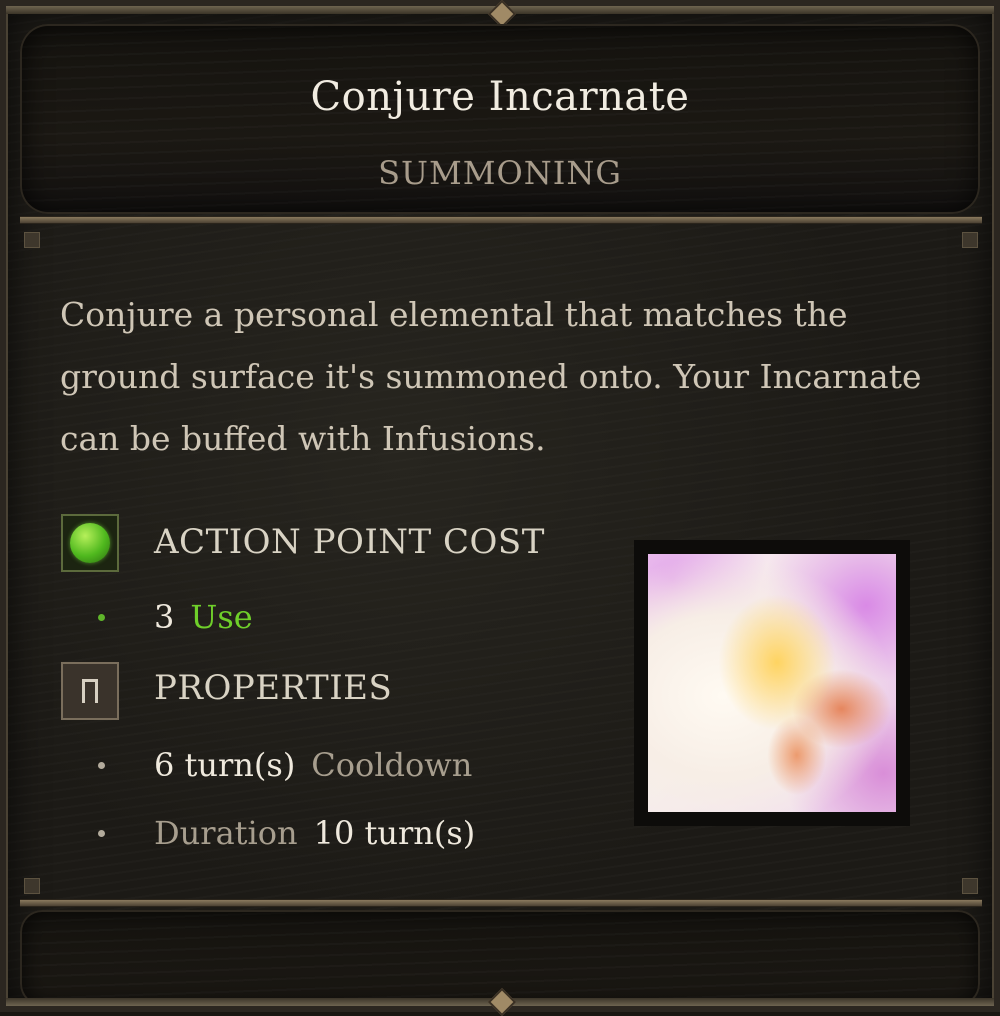 This screenshot has width=1000, height=1016. I want to click on cooldown-row: 6 turn(s) Cooldown, so click(313, 765).